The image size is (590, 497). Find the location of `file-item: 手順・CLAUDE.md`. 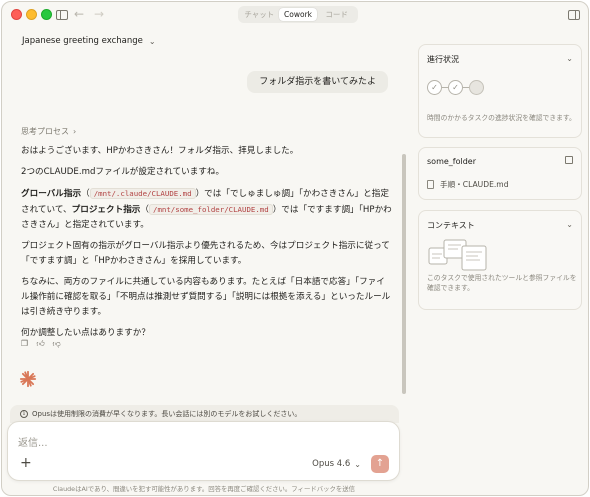

file-item: 手順・CLAUDE.md is located at coordinates (468, 184).